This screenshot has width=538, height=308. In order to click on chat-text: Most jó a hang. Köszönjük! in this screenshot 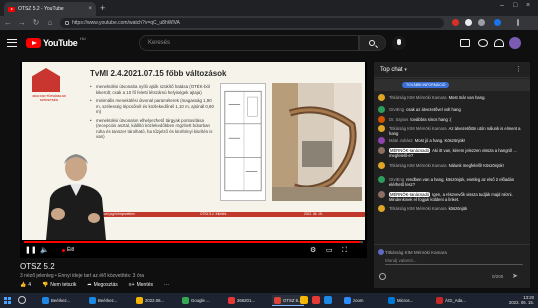, I will do `click(440, 140)`.